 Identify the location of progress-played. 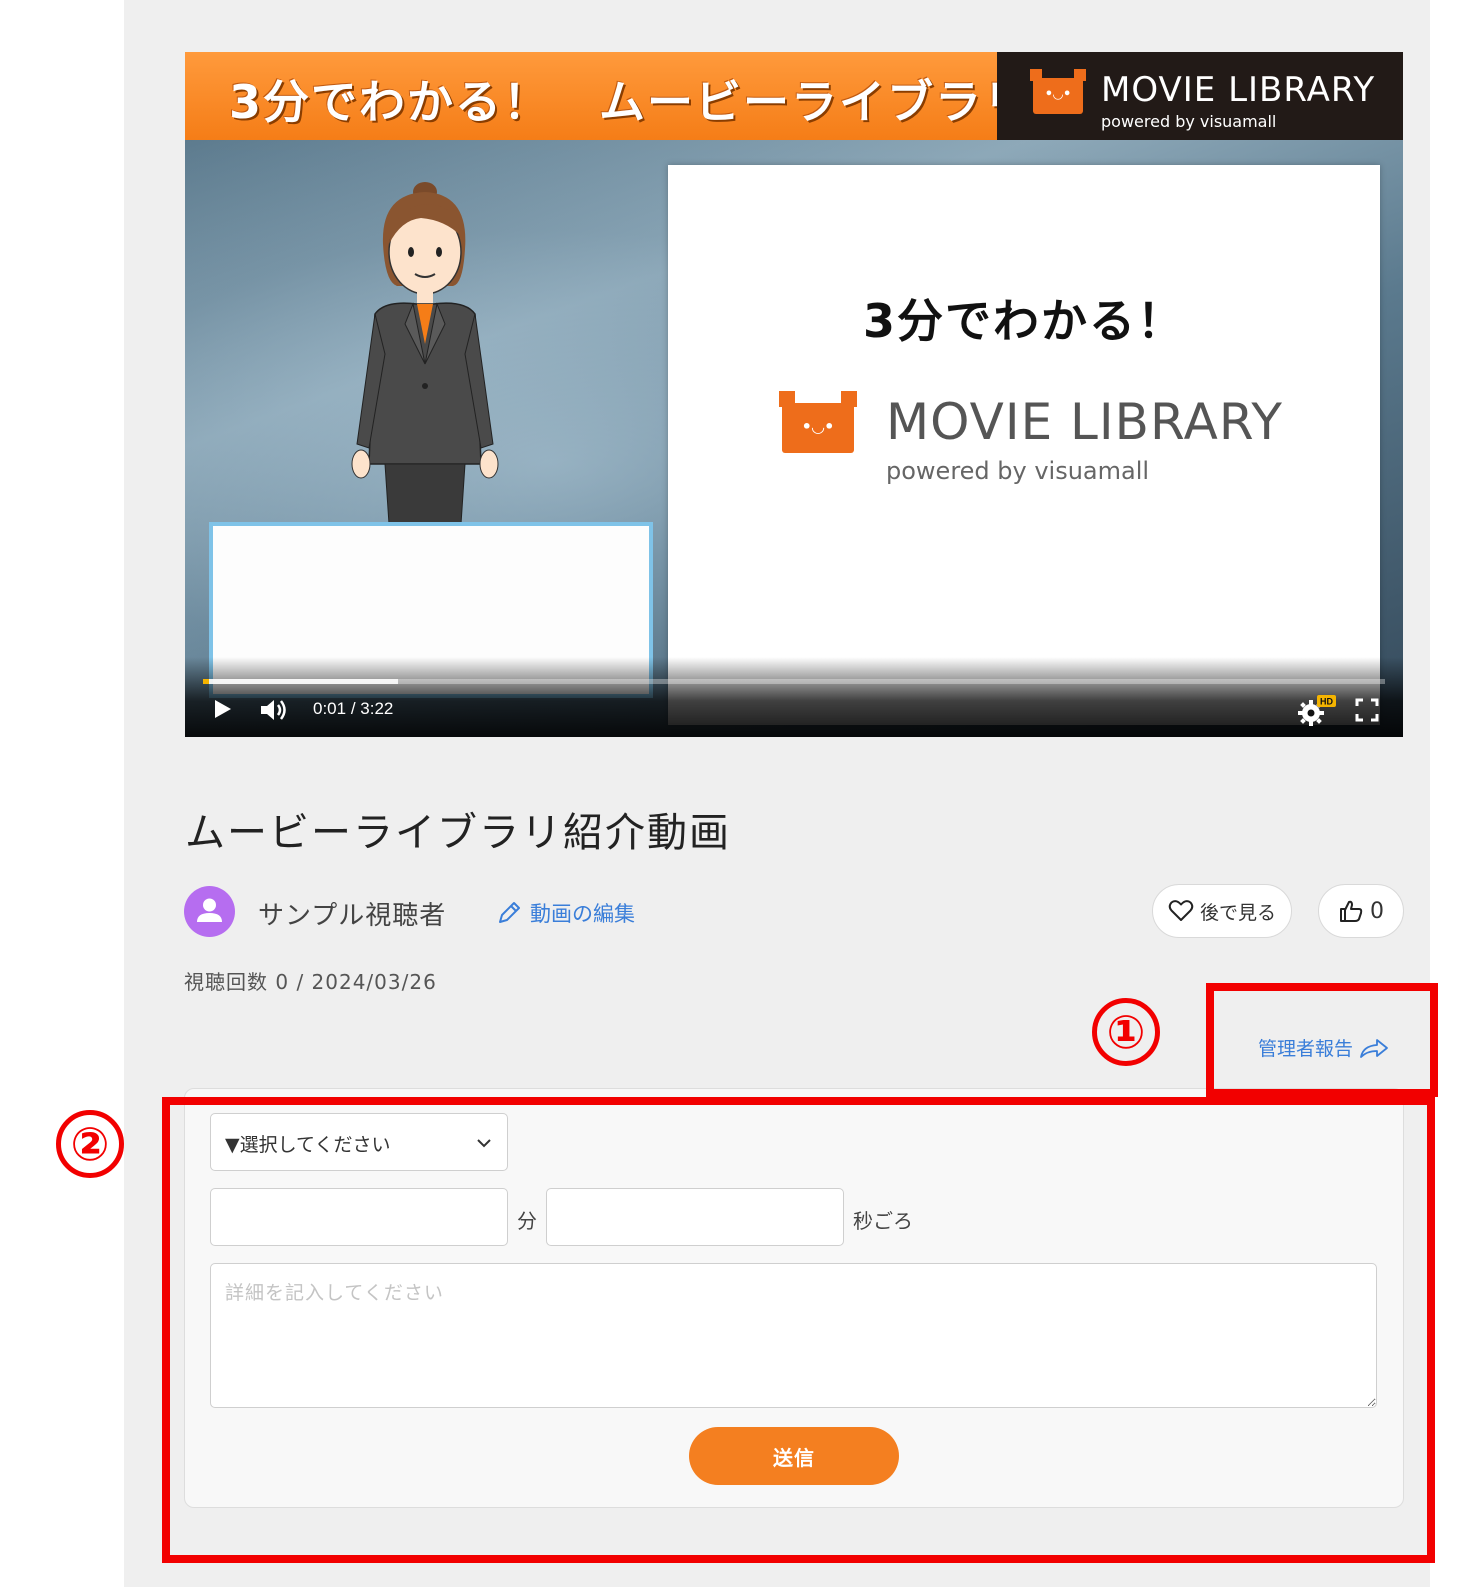
(206, 681).